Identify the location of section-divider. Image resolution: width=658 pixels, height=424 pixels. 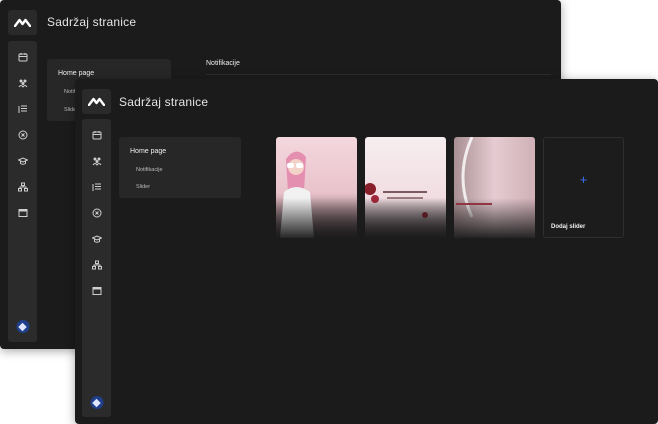
(378, 74).